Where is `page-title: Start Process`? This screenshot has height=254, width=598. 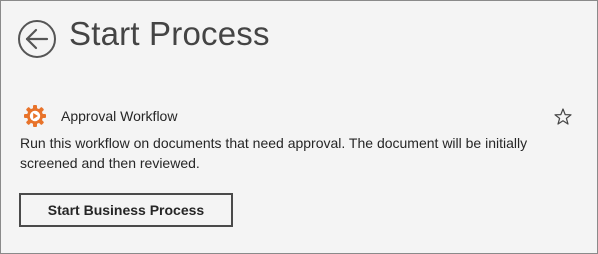
page-title: Start Process is located at coordinates (169, 33).